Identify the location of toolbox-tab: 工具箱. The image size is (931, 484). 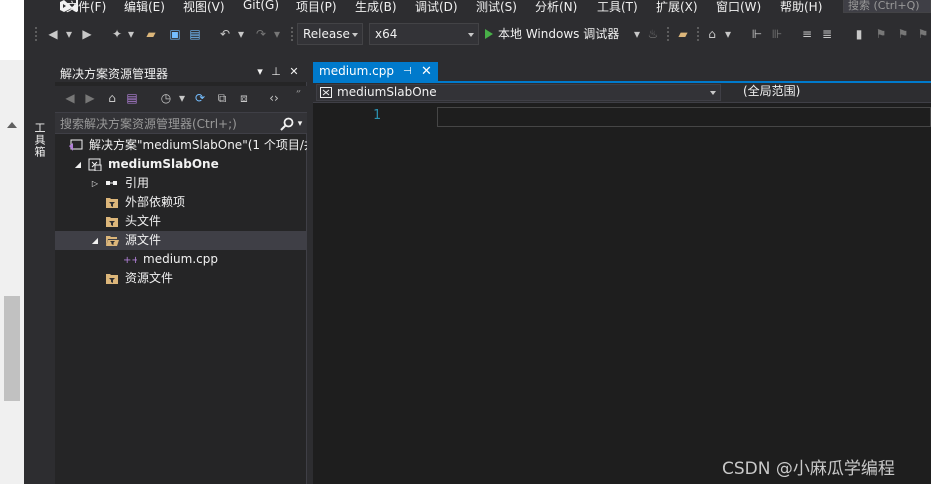
(40, 140).